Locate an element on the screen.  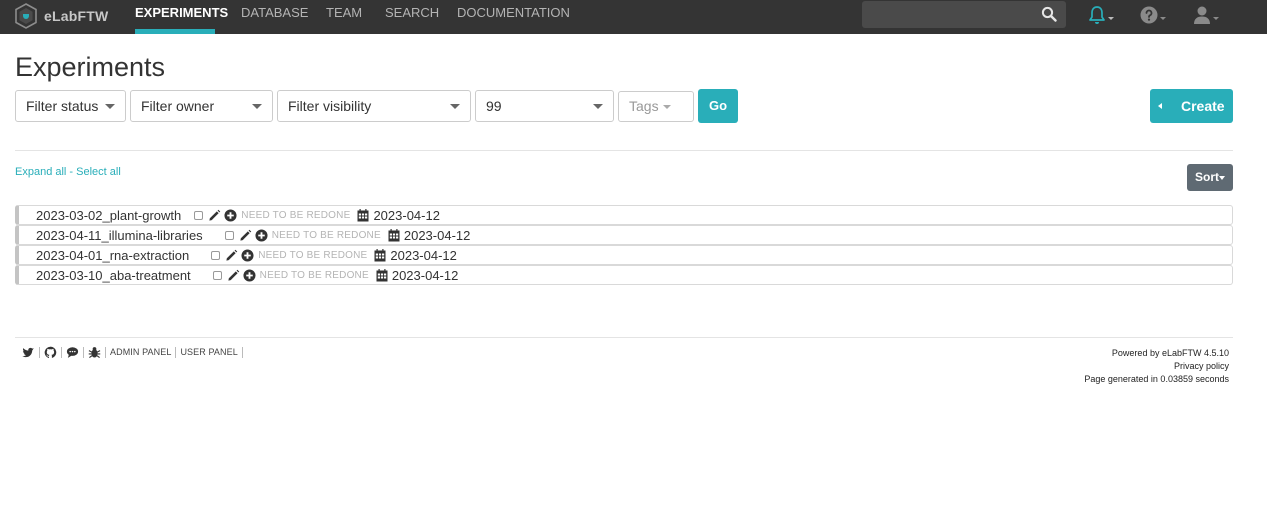
filter-status-value: Filter status is located at coordinates (62, 106).